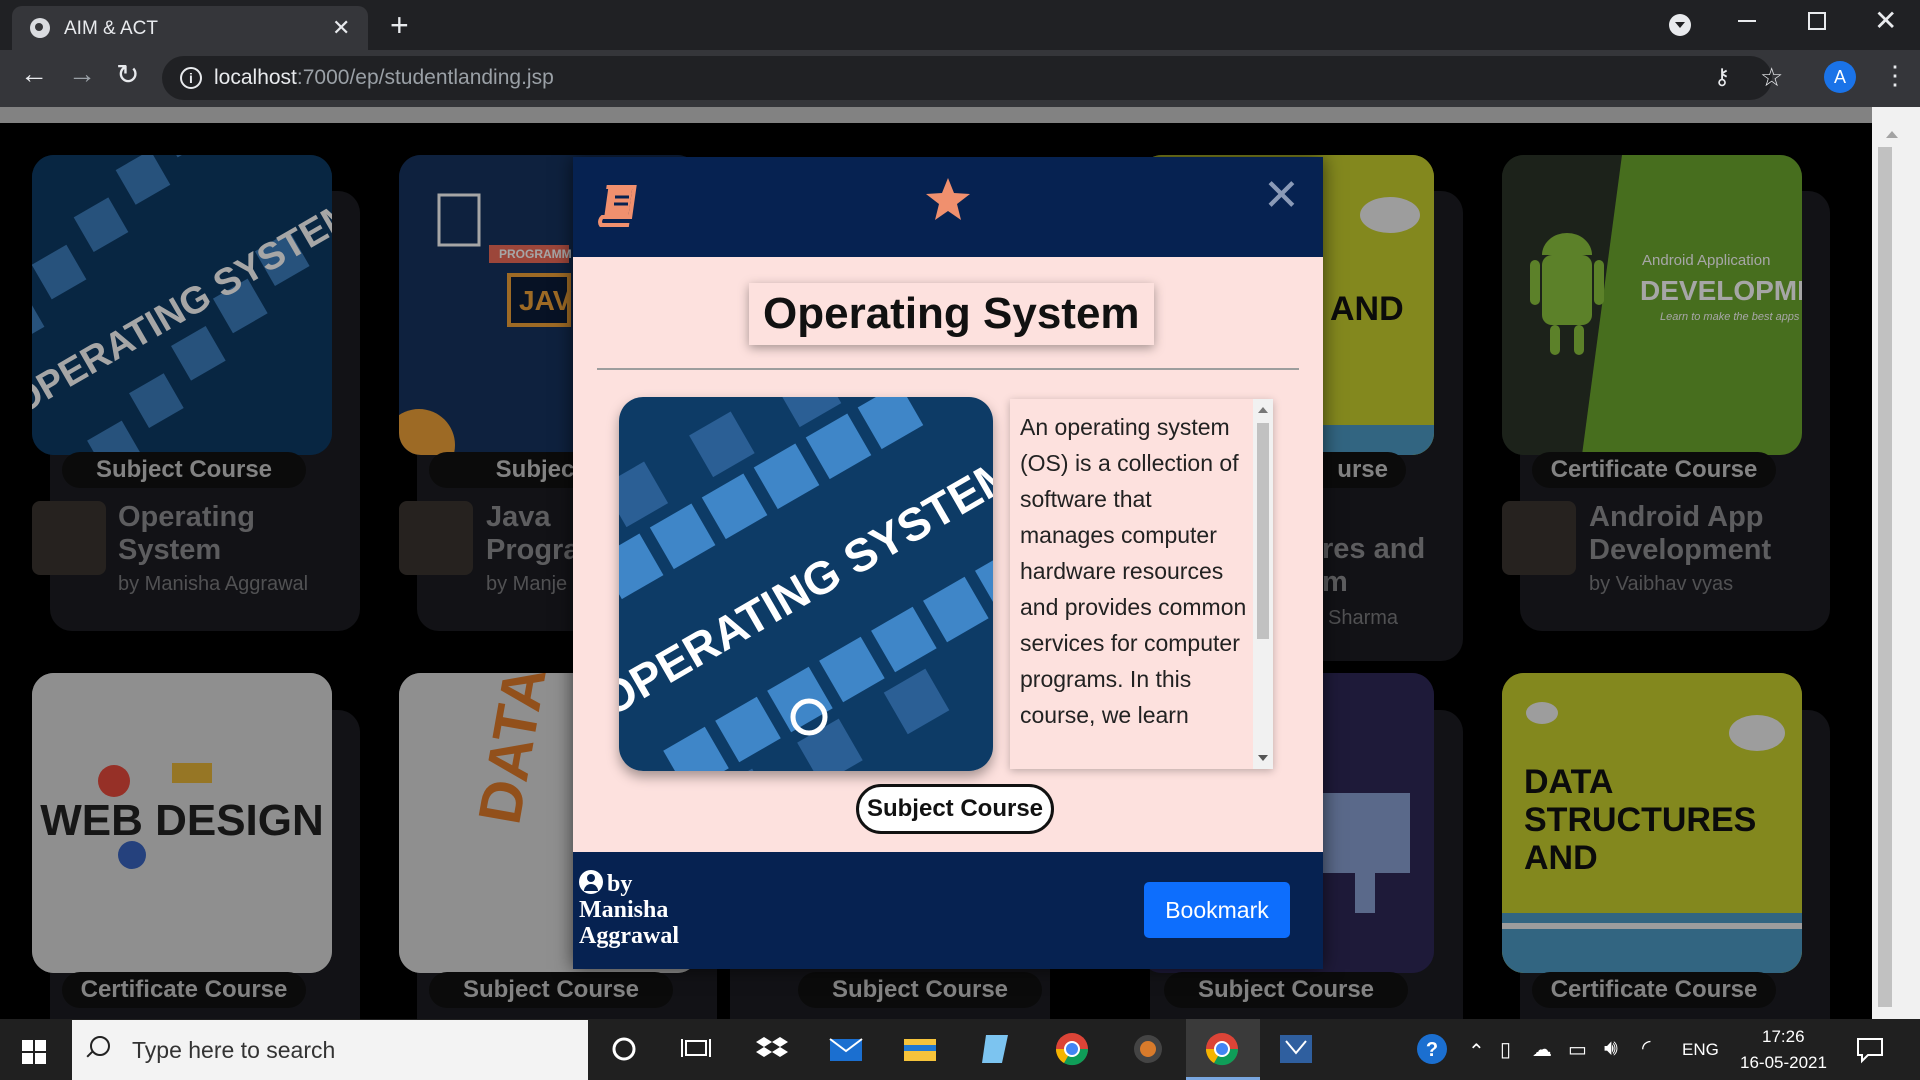 The height and width of the screenshot is (1080, 1920). I want to click on bookmark-star-icon: ☆, so click(1771, 77).